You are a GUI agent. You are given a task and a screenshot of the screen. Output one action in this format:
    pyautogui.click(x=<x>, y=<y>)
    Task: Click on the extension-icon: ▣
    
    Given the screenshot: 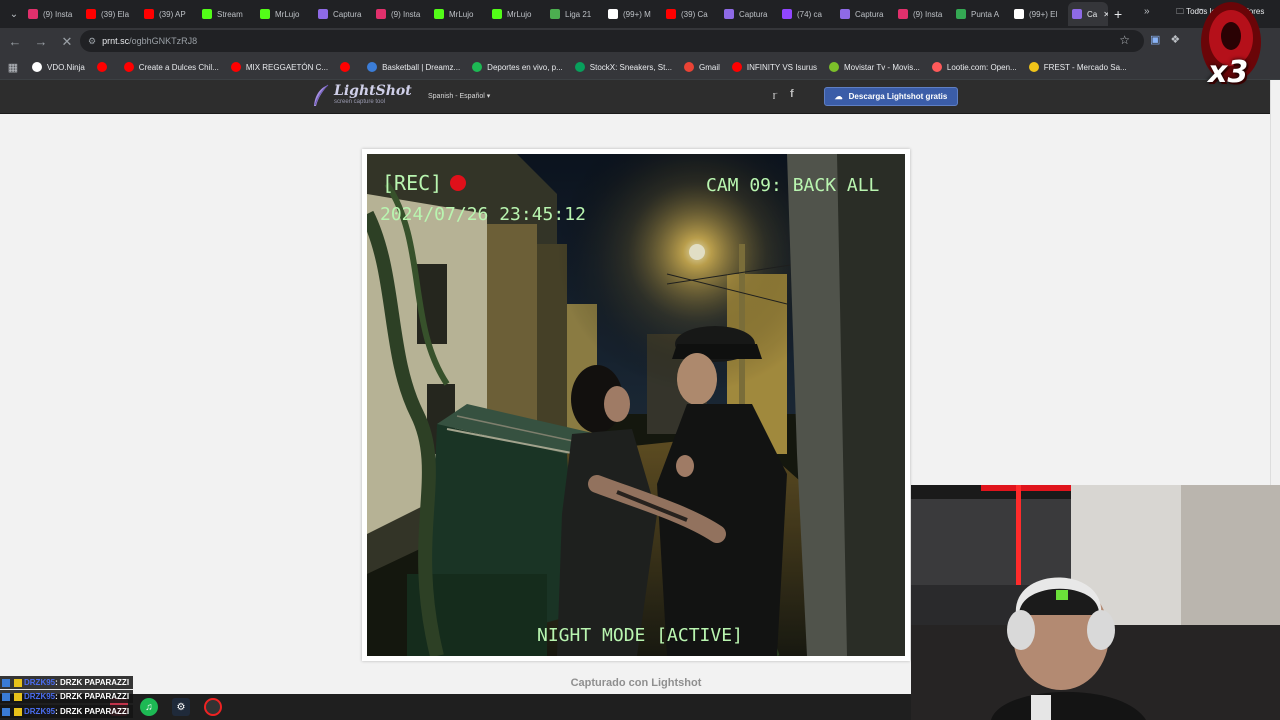 What is the action you would take?
    pyautogui.click(x=1155, y=39)
    